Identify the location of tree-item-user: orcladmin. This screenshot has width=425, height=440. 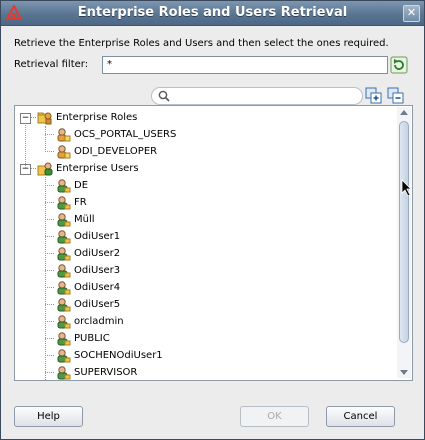
(204, 321).